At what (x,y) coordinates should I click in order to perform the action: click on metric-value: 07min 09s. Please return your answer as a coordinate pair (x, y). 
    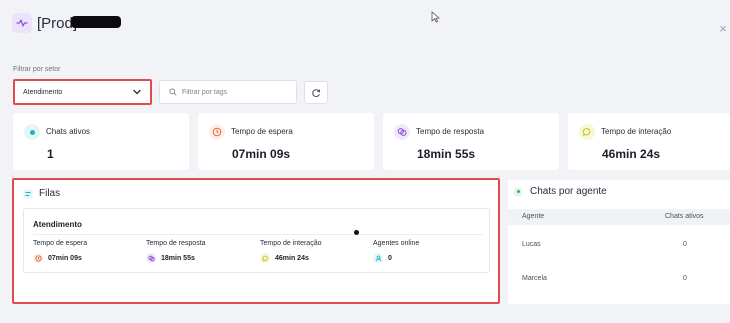
    Looking at the image, I should click on (65, 258).